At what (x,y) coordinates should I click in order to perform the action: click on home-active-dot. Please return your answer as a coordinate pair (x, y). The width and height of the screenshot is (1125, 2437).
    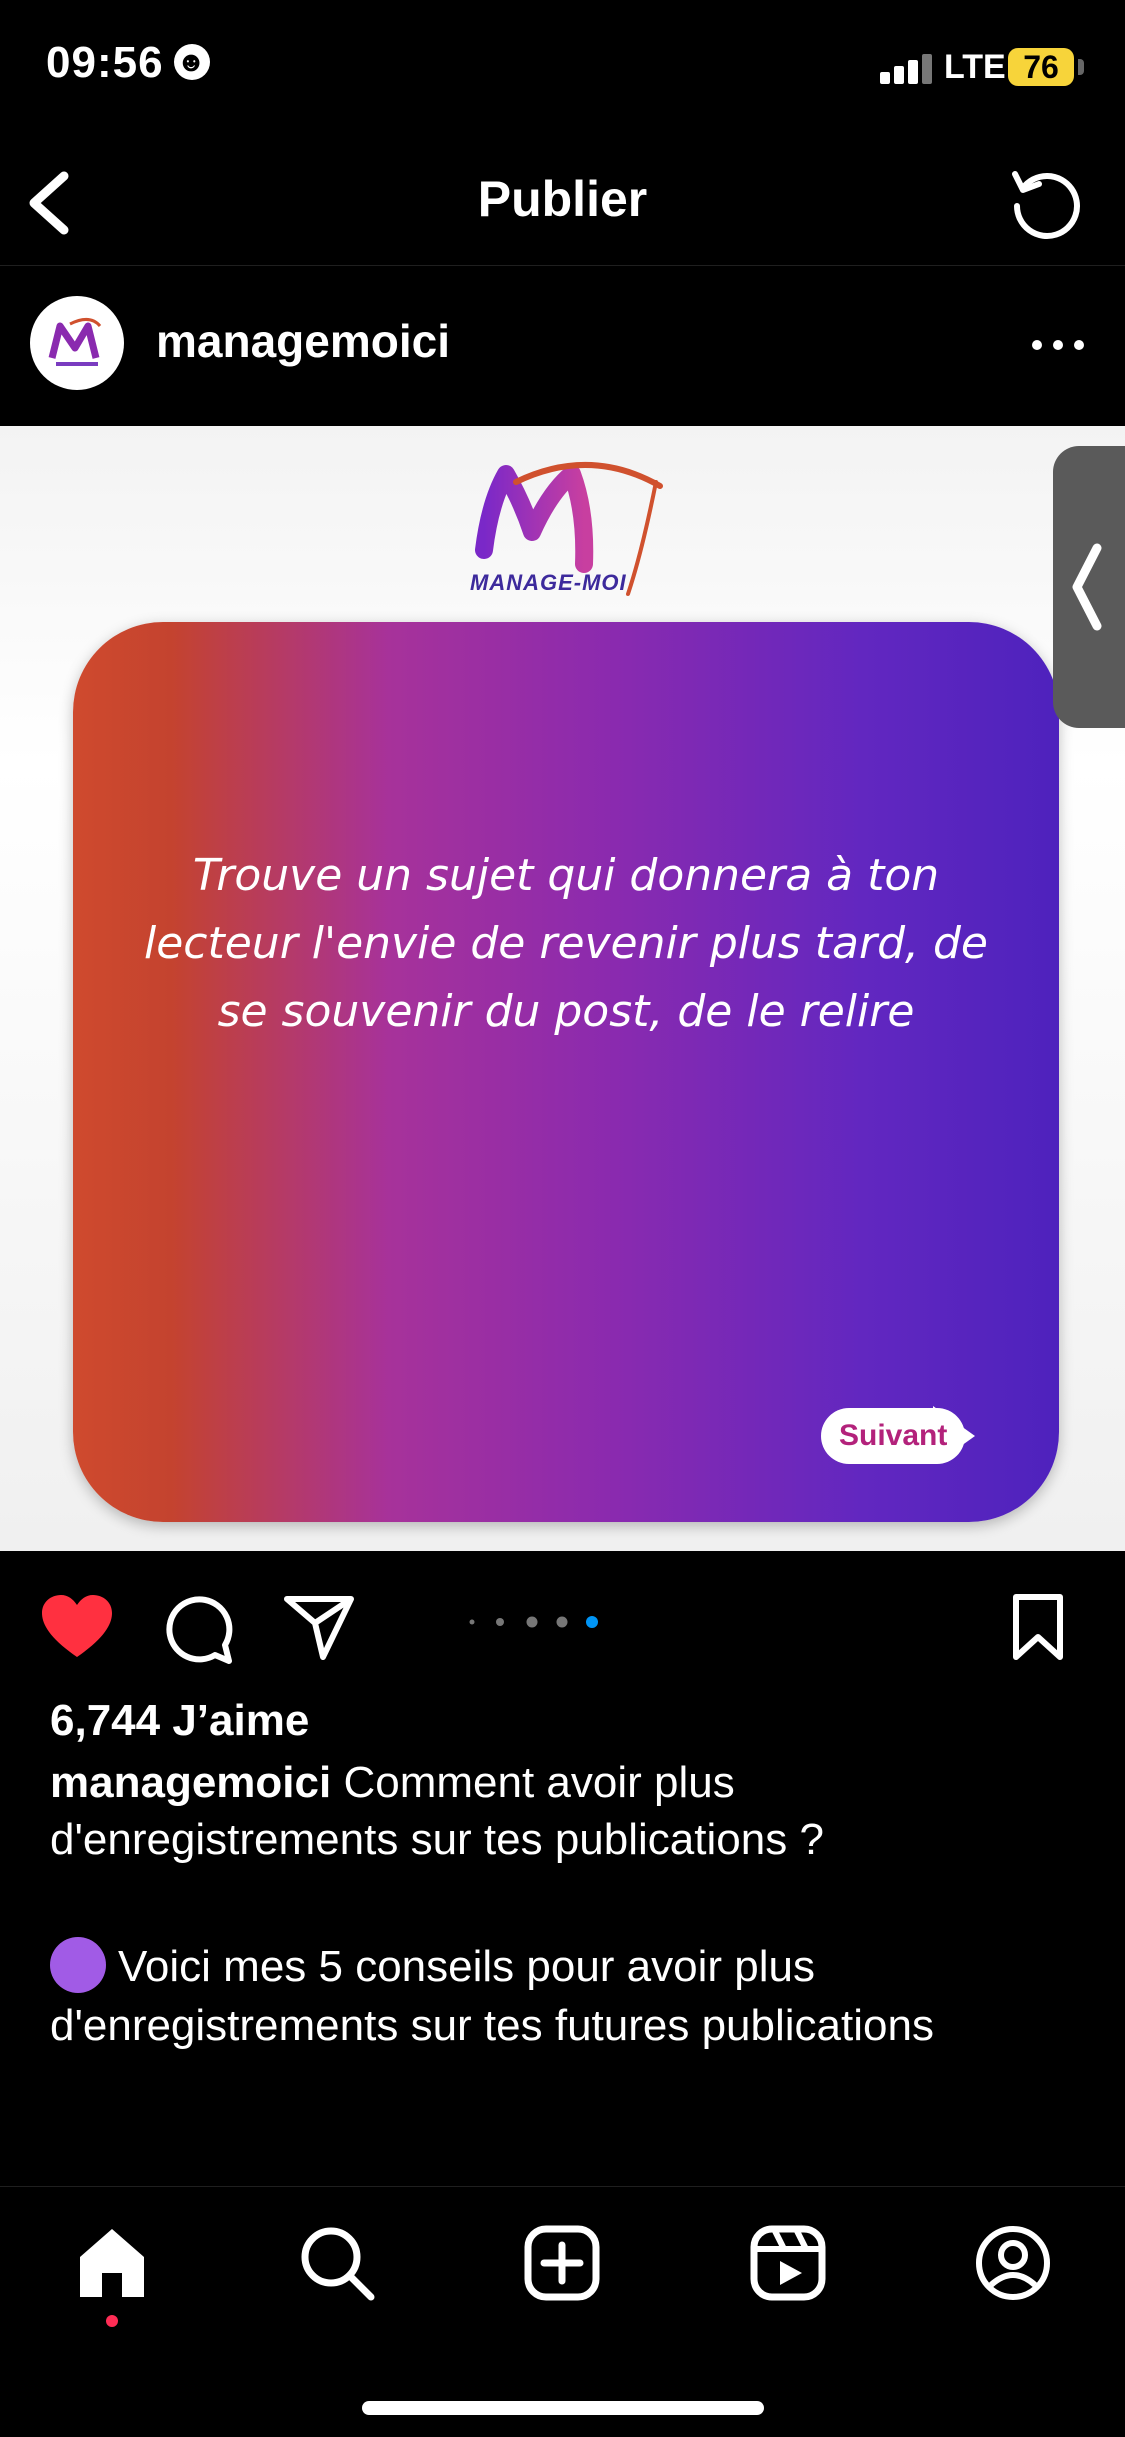
    Looking at the image, I should click on (112, 2321).